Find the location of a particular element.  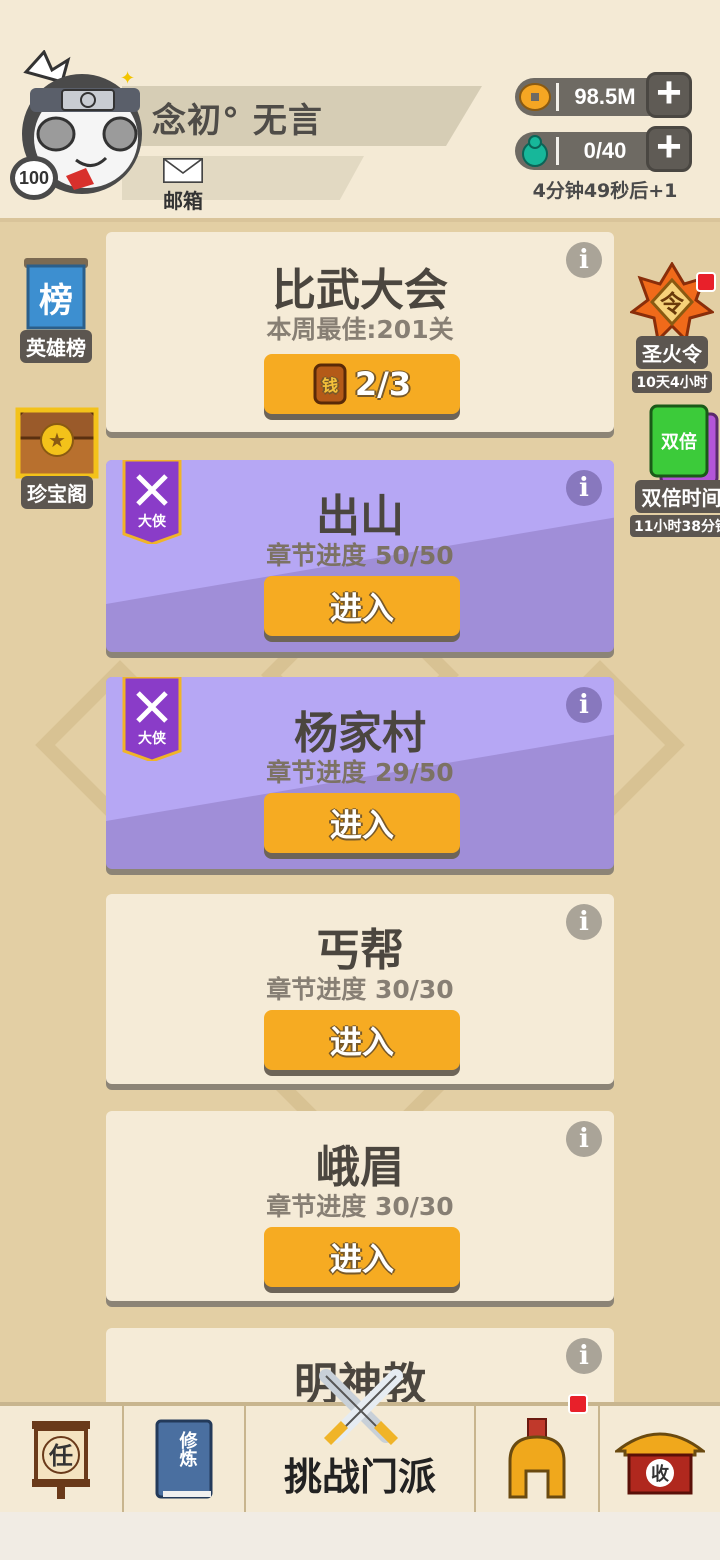

task-glyph: 任 is located at coordinates (60, 1456).